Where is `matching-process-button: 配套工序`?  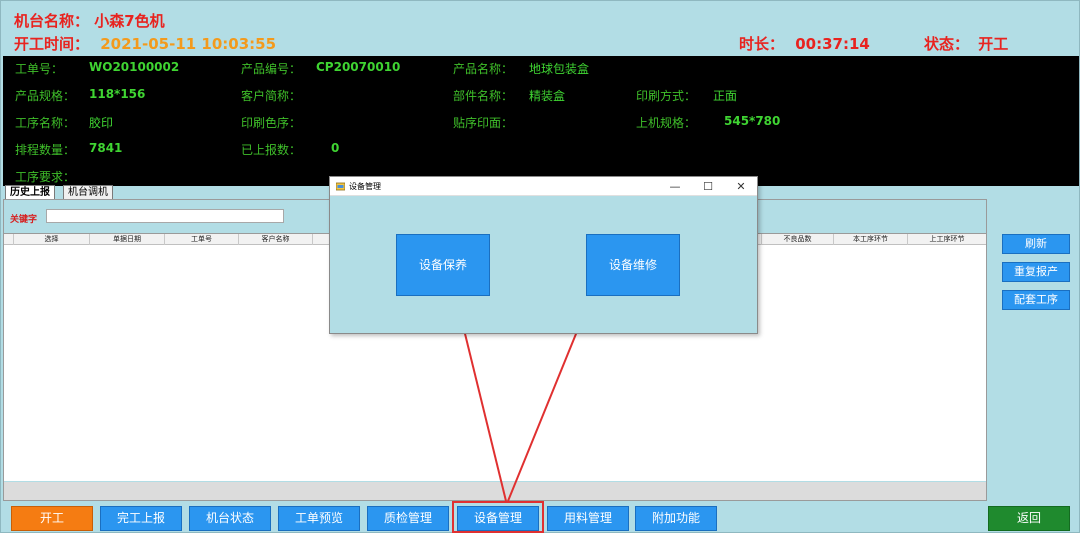 matching-process-button: 配套工序 is located at coordinates (1036, 300).